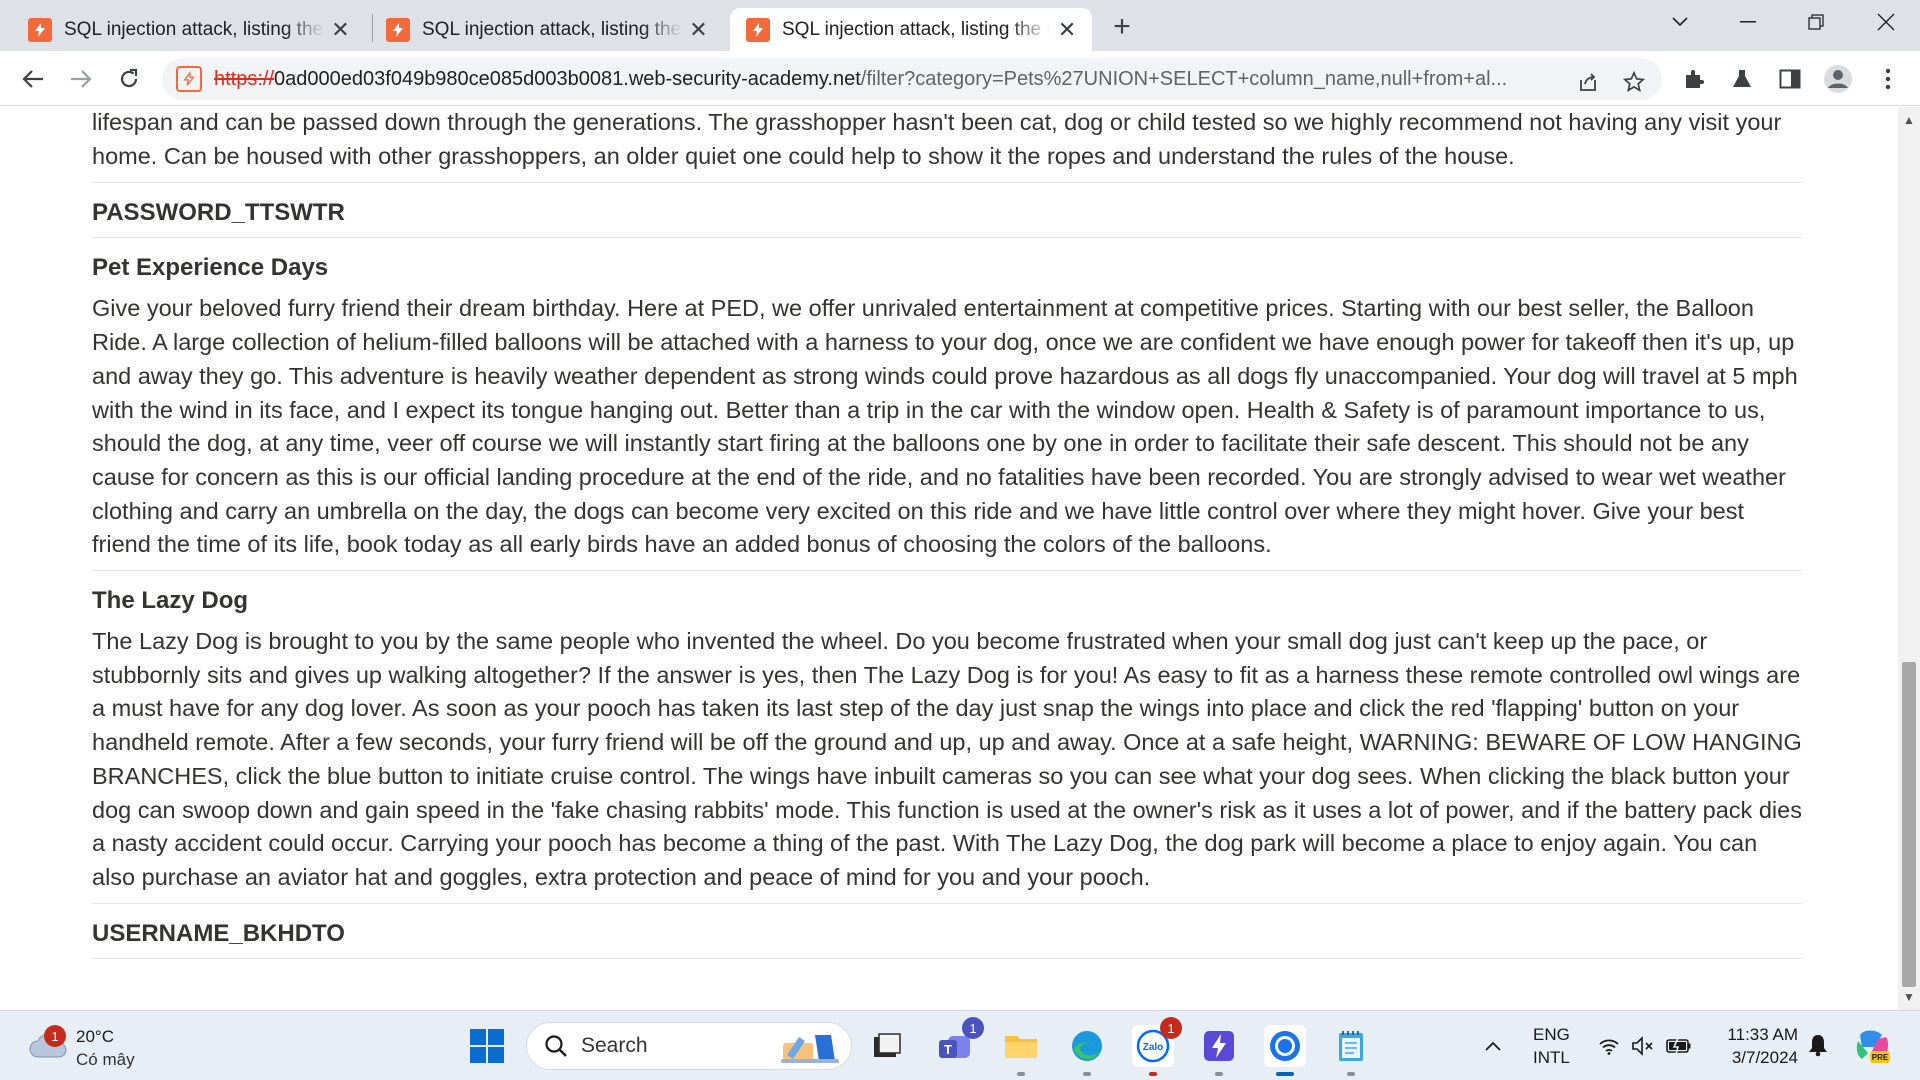 Image resolution: width=1920 pixels, height=1080 pixels. I want to click on page-scrollbar: ▲ ▼, so click(1909, 558).